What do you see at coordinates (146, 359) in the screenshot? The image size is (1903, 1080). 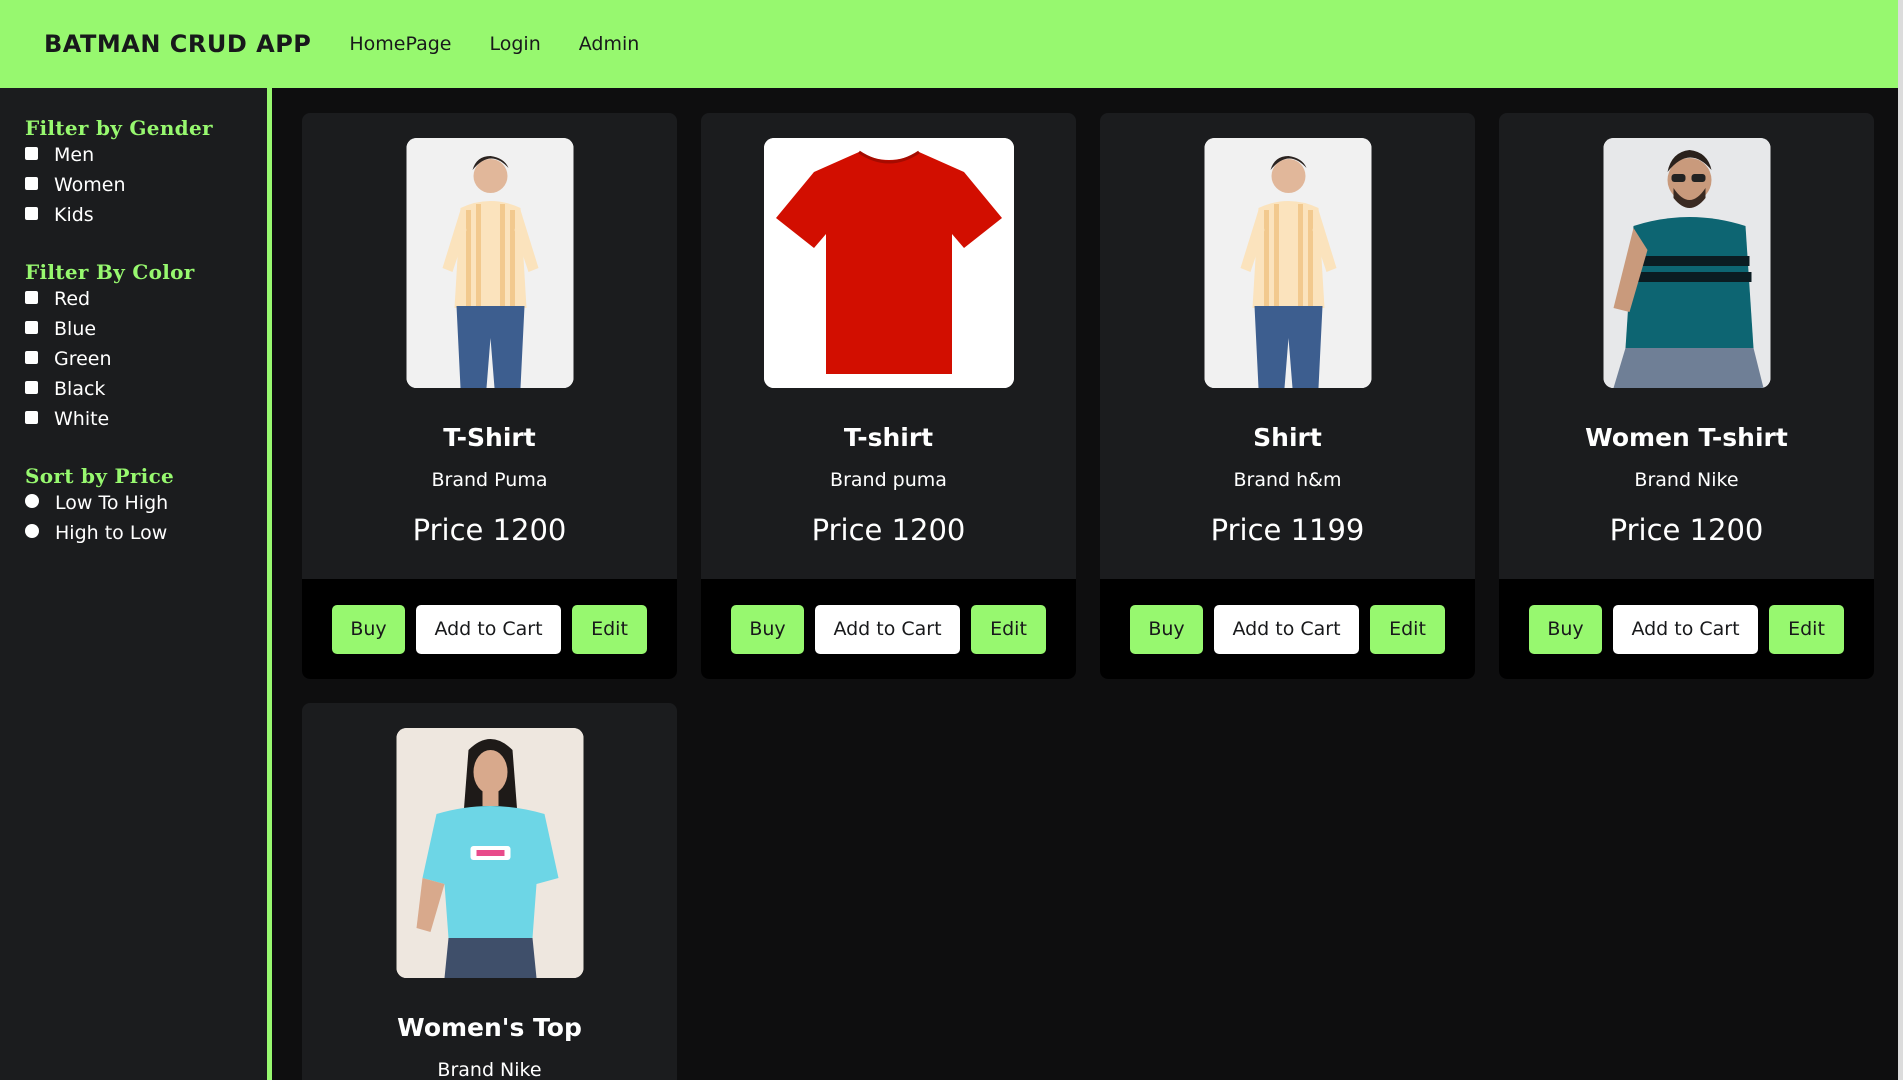 I see `color-option-green: Green` at bounding box center [146, 359].